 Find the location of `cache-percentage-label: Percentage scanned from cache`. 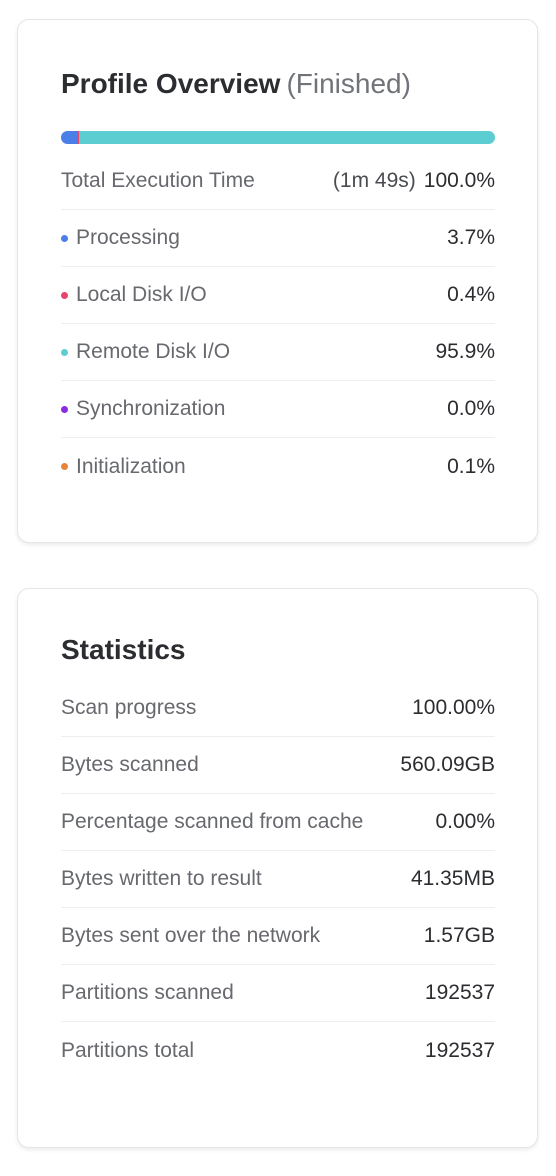

cache-percentage-label: Percentage scanned from cache is located at coordinates (212, 821).